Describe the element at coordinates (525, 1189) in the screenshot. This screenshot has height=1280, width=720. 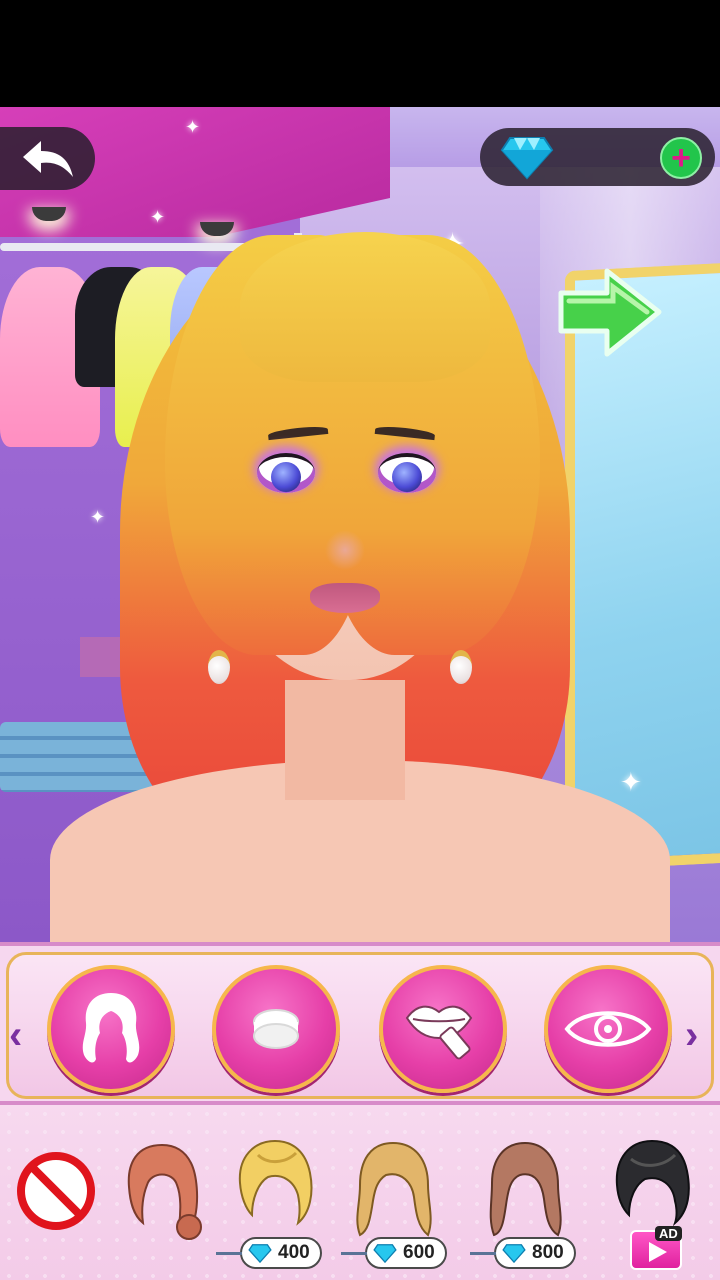
I see `hairstyle-wavy-brown-icon` at that location.